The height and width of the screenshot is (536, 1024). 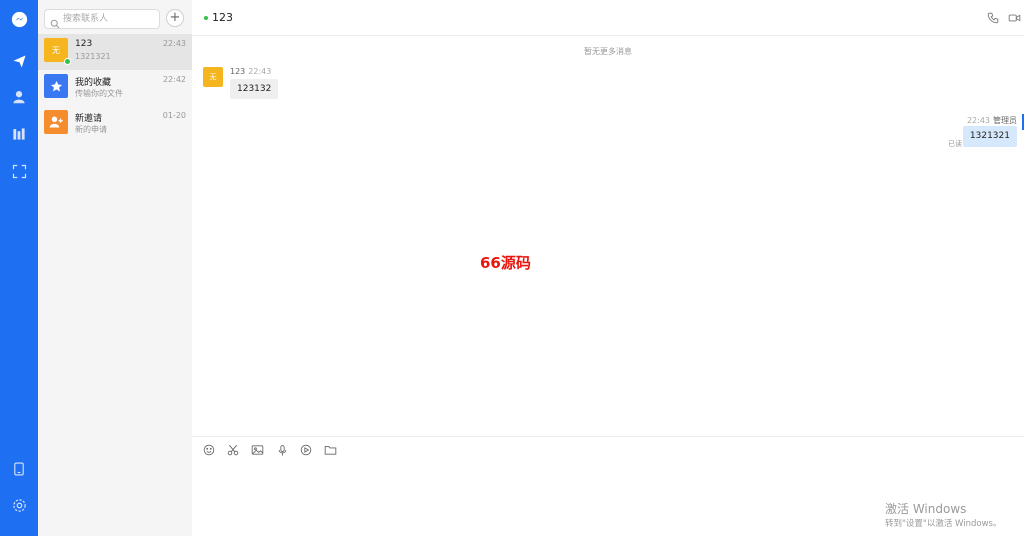 I want to click on search-box, so click(x=102, y=19).